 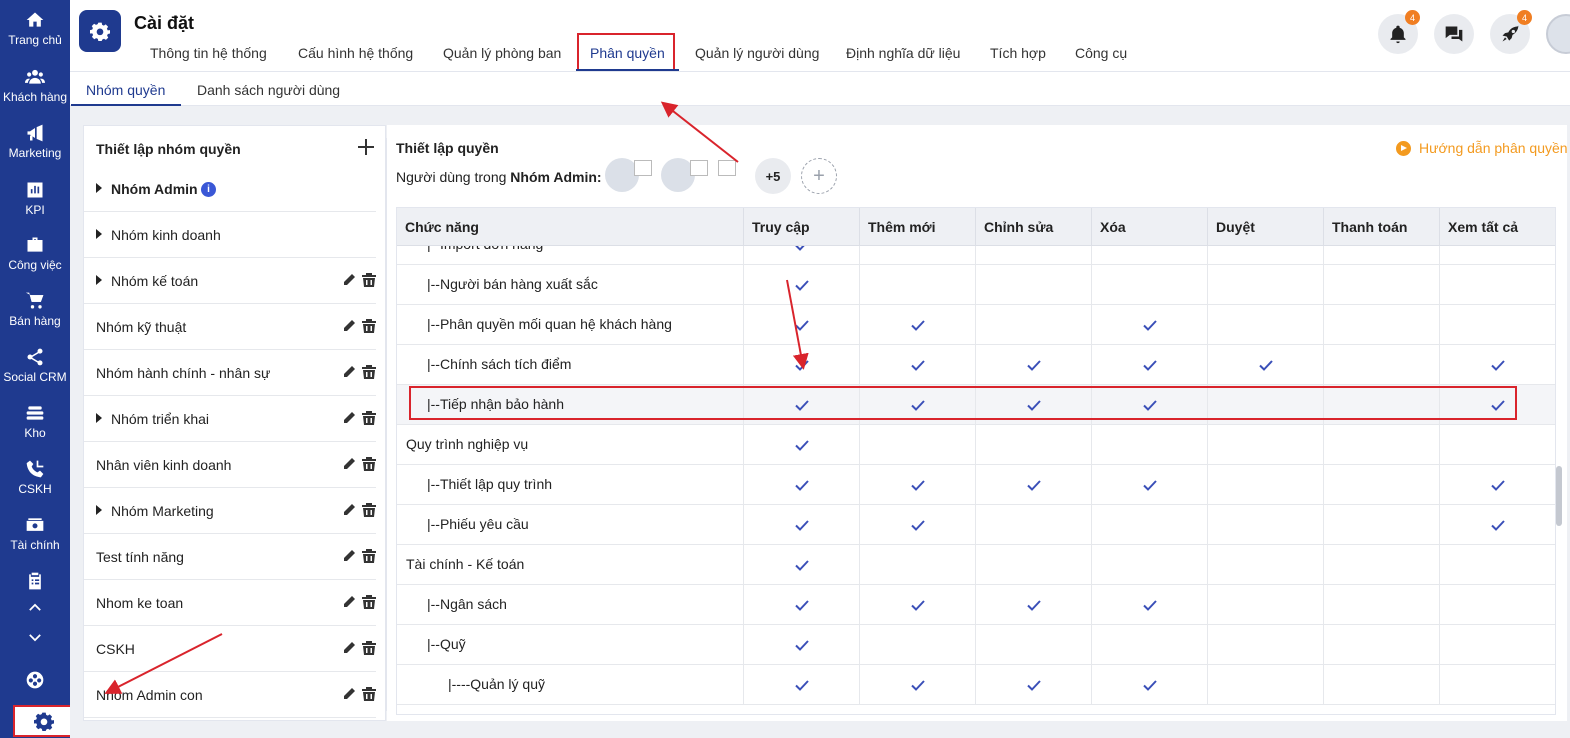 I want to click on chat-button, so click(x=1454, y=34).